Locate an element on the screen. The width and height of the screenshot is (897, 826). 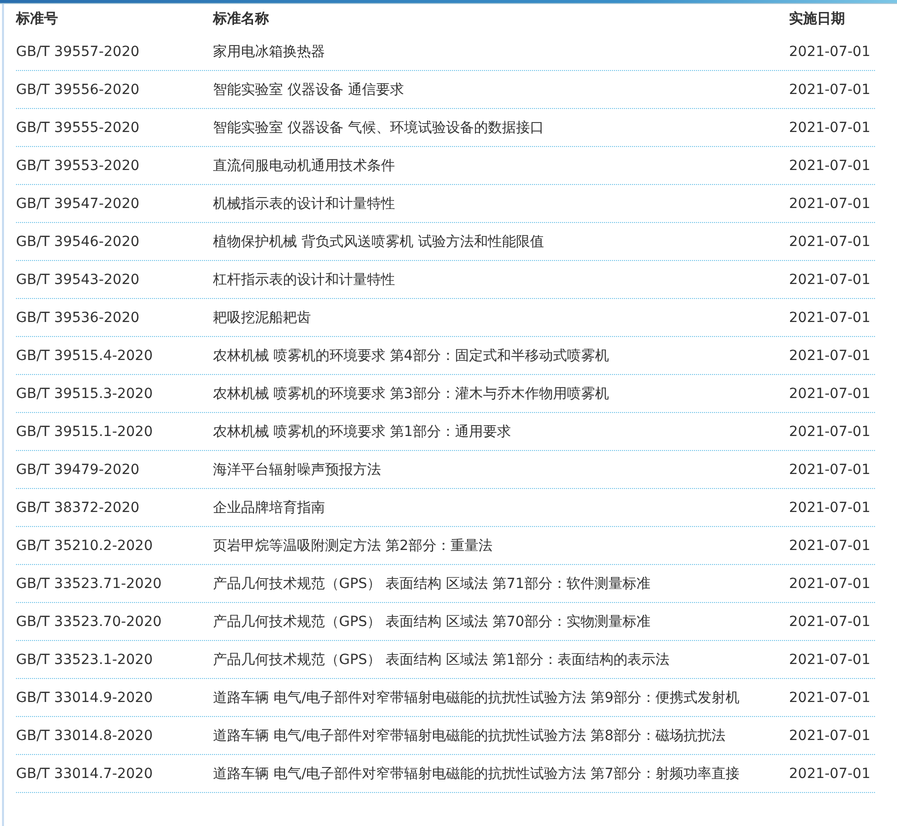
table-cell: GB/T 39546-2020 is located at coordinates (78, 242).